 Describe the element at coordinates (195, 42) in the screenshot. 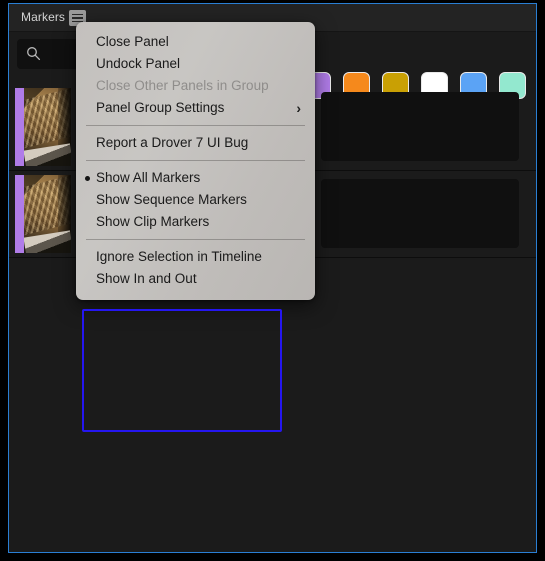

I see `menu-item-close-panel: Close Panel` at that location.